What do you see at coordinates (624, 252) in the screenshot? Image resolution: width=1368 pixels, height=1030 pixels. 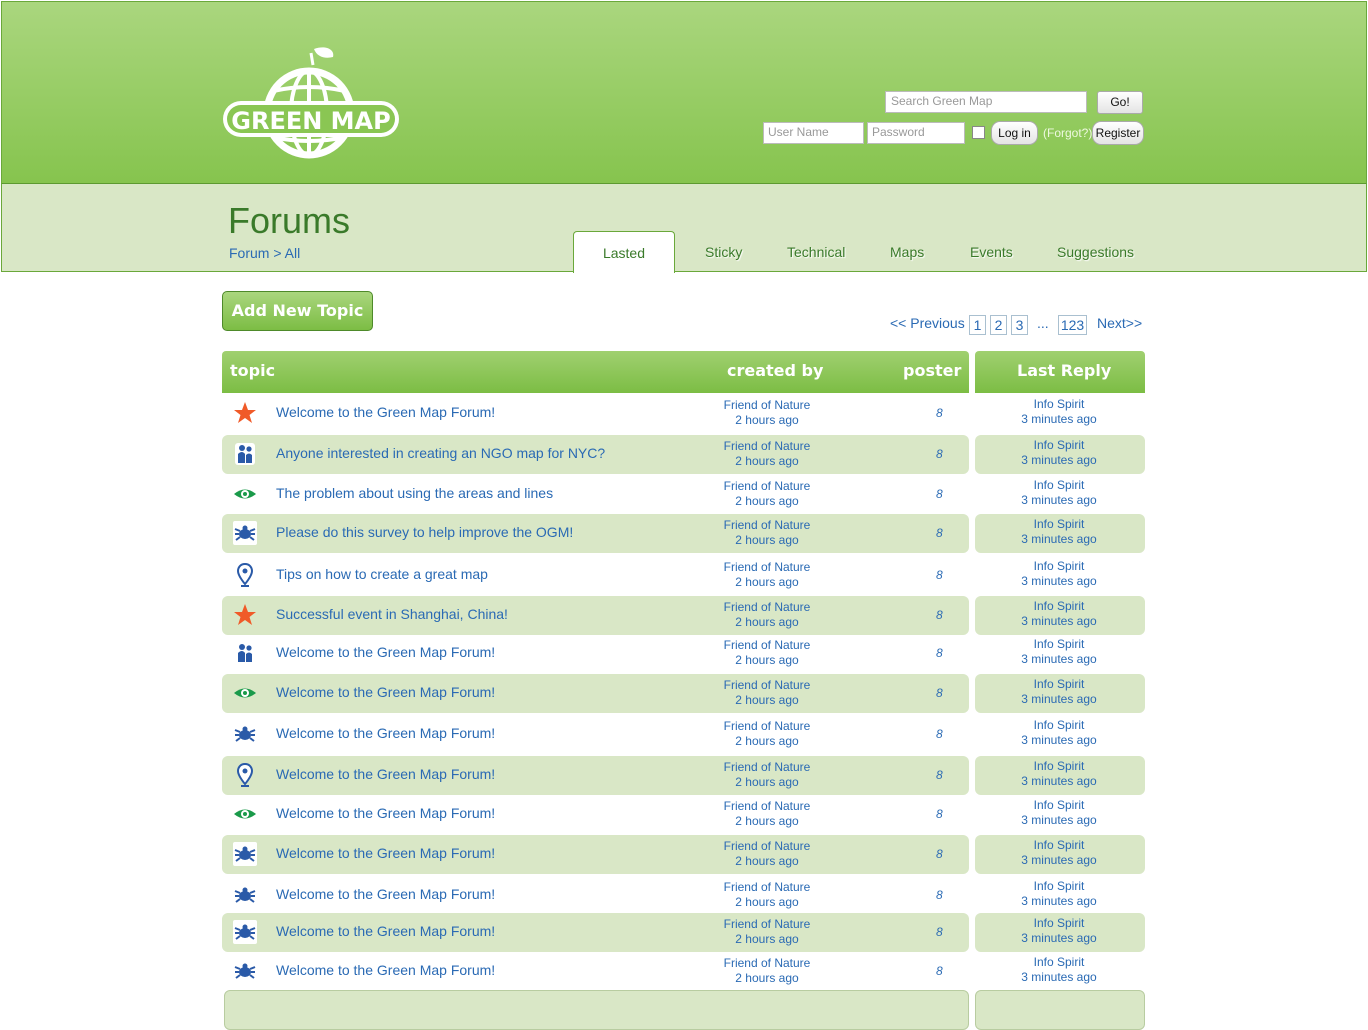 I see `tab-lasted: Lasted` at bounding box center [624, 252].